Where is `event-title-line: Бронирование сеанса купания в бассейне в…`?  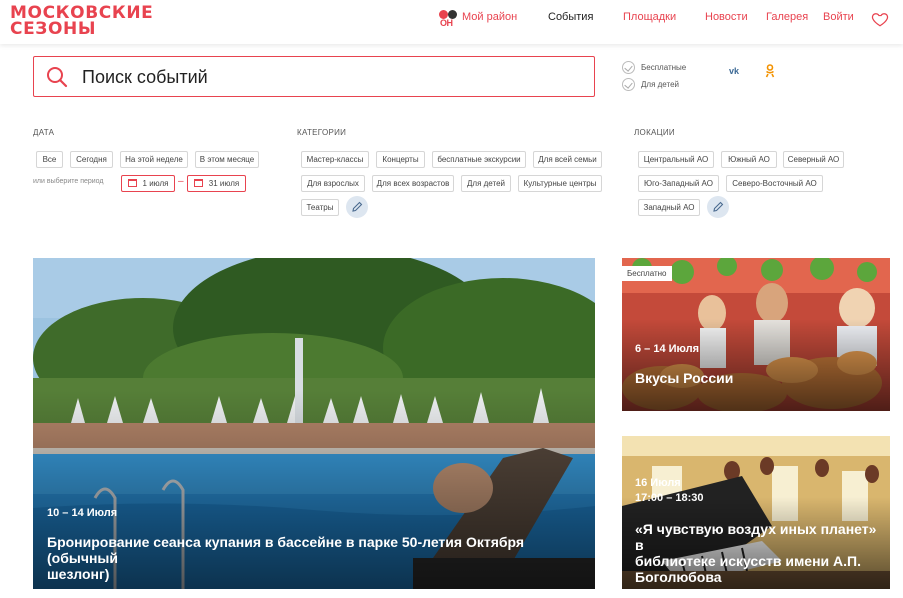 event-title-line: Бронирование сеанса купания в бассейне в… is located at coordinates (286, 550).